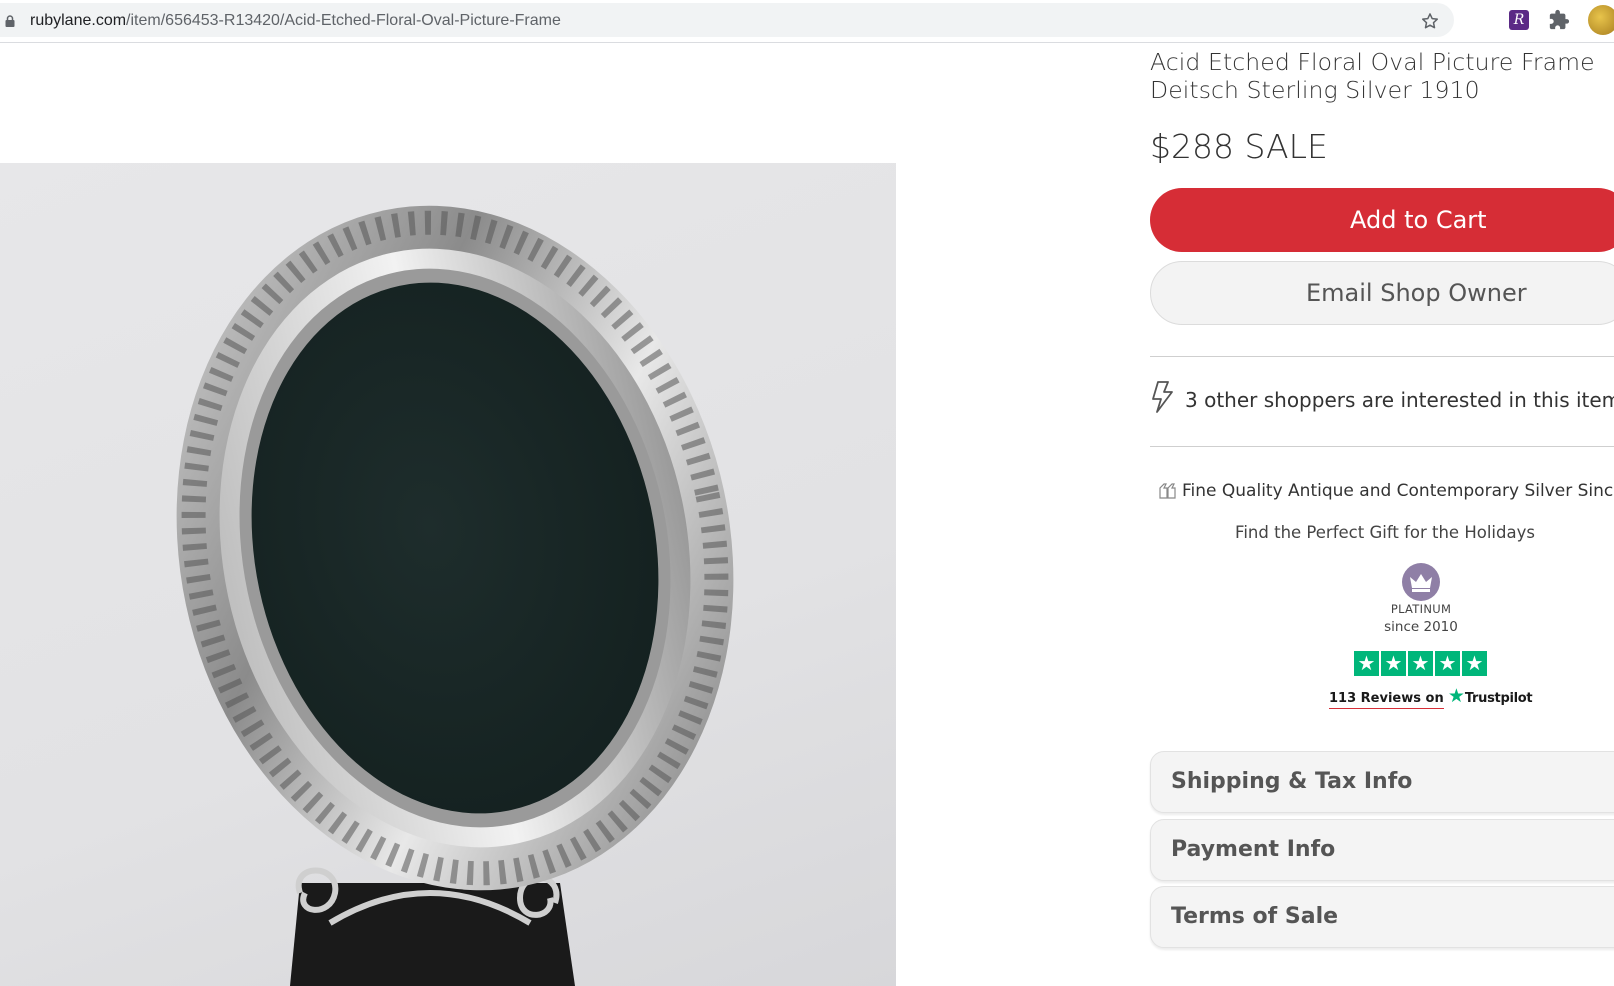  Describe the element at coordinates (1382, 850) in the screenshot. I see `accordion-payment-info: Payment Info` at that location.